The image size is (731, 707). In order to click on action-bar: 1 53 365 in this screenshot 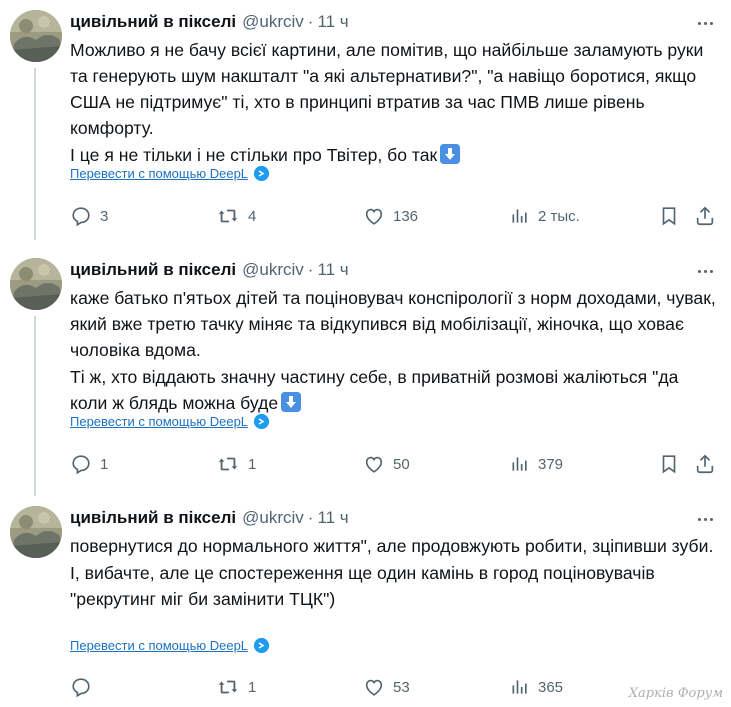, I will do `click(395, 687)`.